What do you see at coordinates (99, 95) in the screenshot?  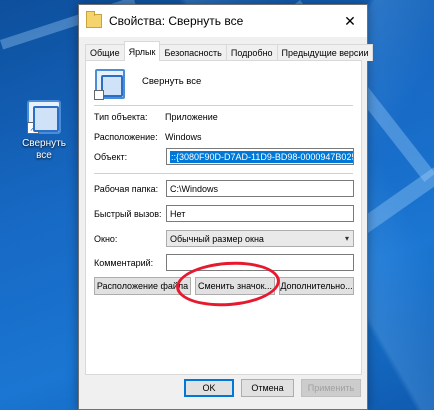 I see `shortcut-arrow-icon` at bounding box center [99, 95].